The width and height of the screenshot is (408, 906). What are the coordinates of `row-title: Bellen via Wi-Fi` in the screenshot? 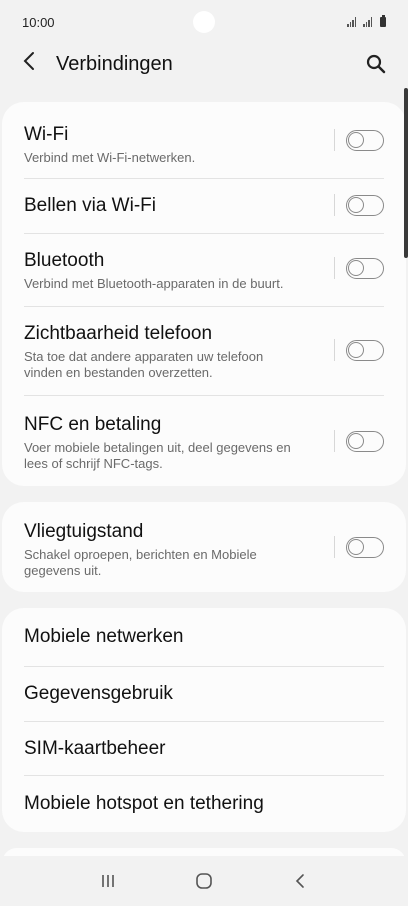 It's located at (90, 205).